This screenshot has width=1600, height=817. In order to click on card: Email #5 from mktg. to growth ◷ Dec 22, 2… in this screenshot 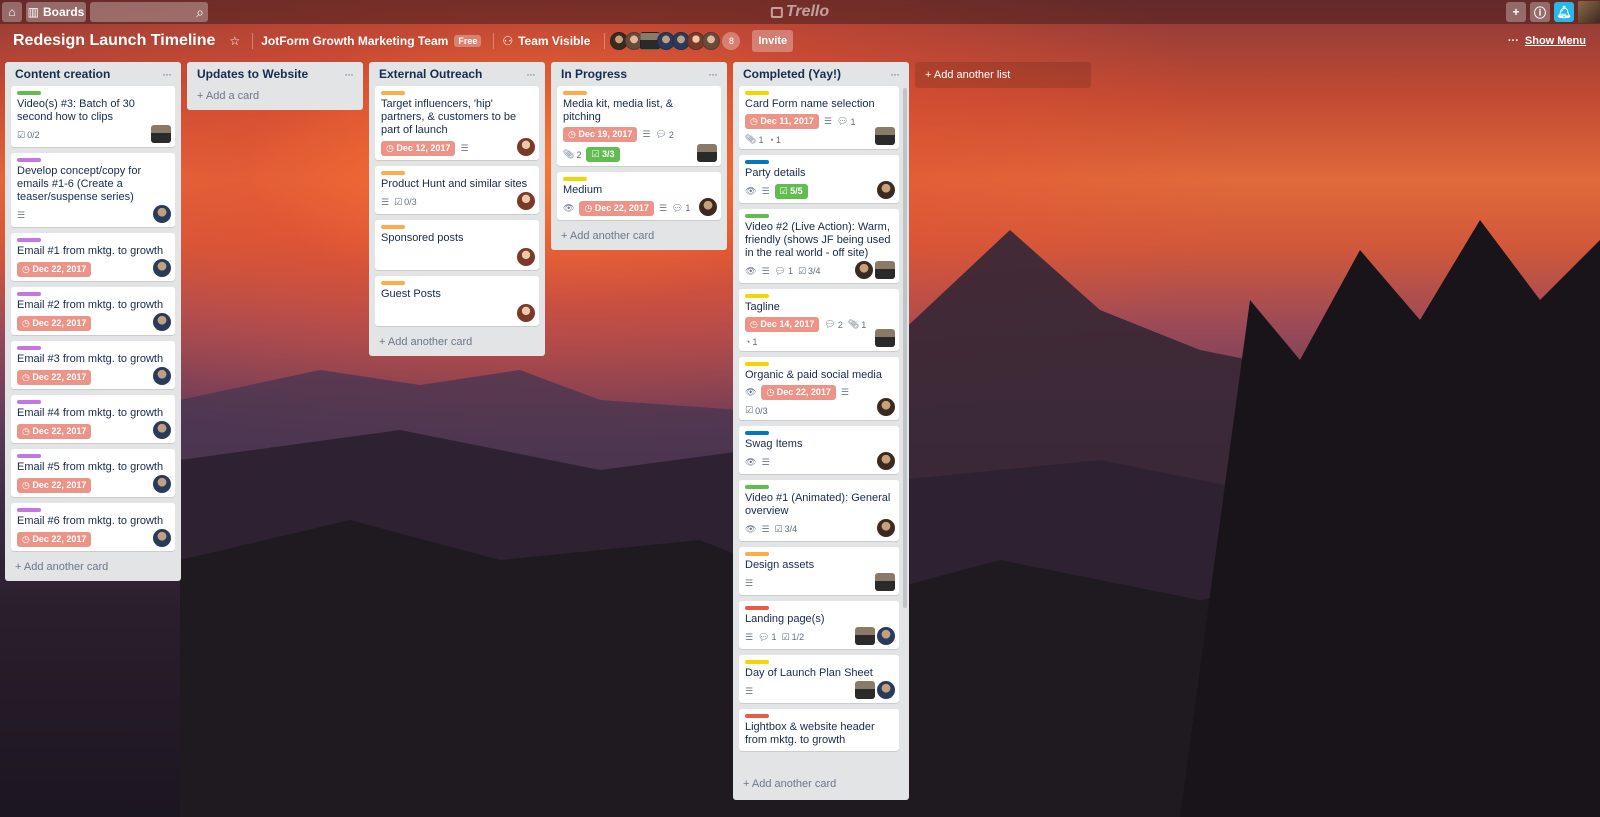, I will do `click(93, 473)`.